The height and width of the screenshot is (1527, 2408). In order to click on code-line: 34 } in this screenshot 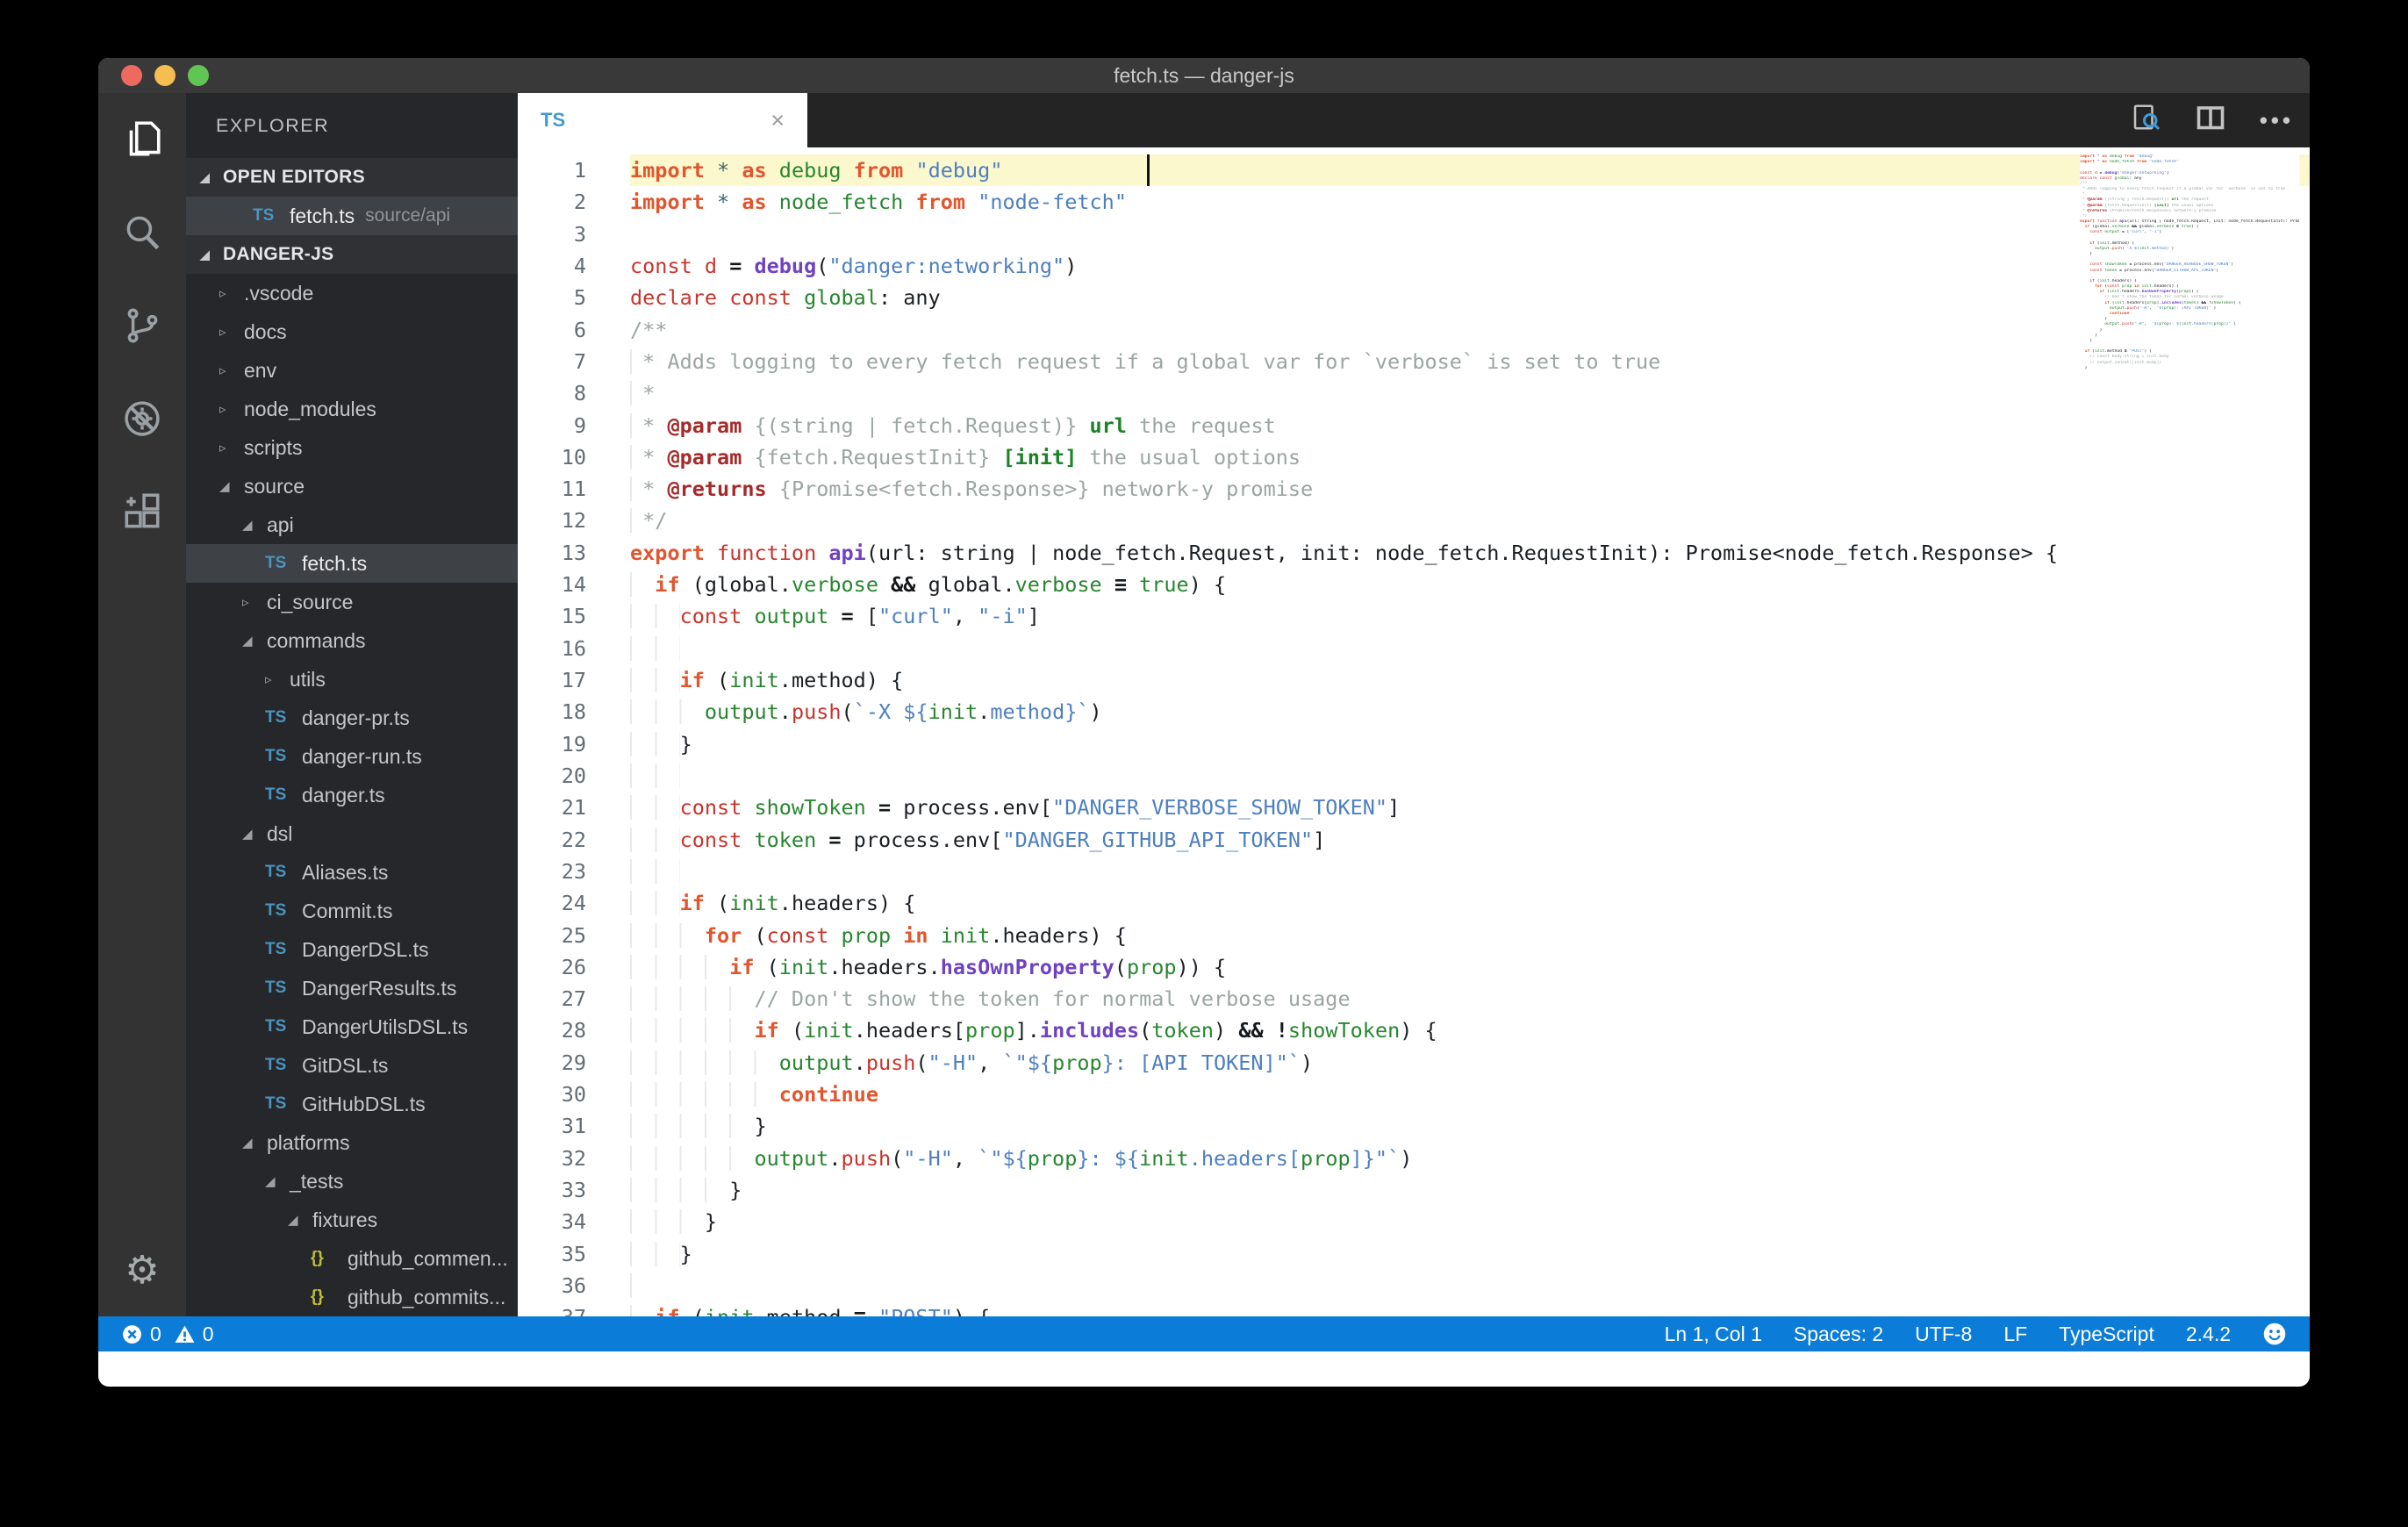, I will do `click(1414, 1222)`.